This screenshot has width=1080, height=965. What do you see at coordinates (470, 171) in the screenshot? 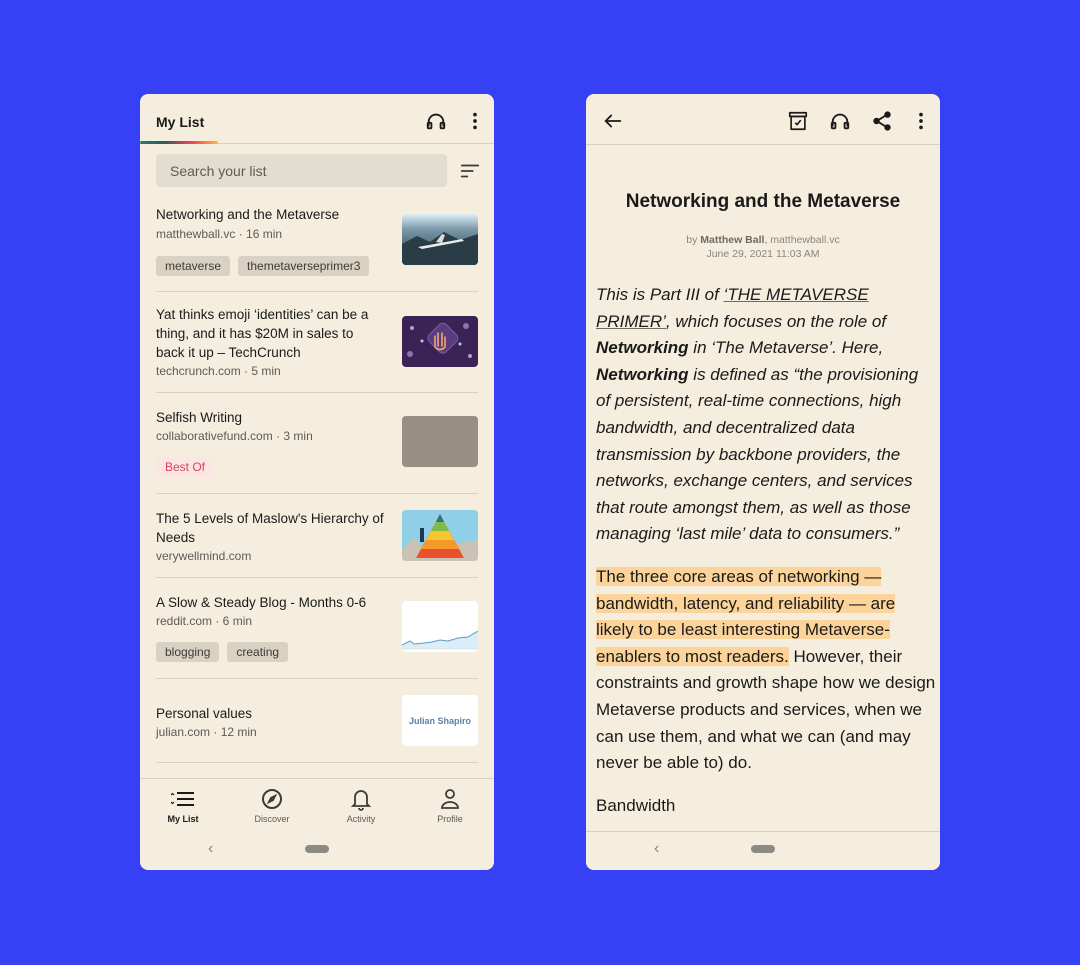
I see `sort-icon` at bounding box center [470, 171].